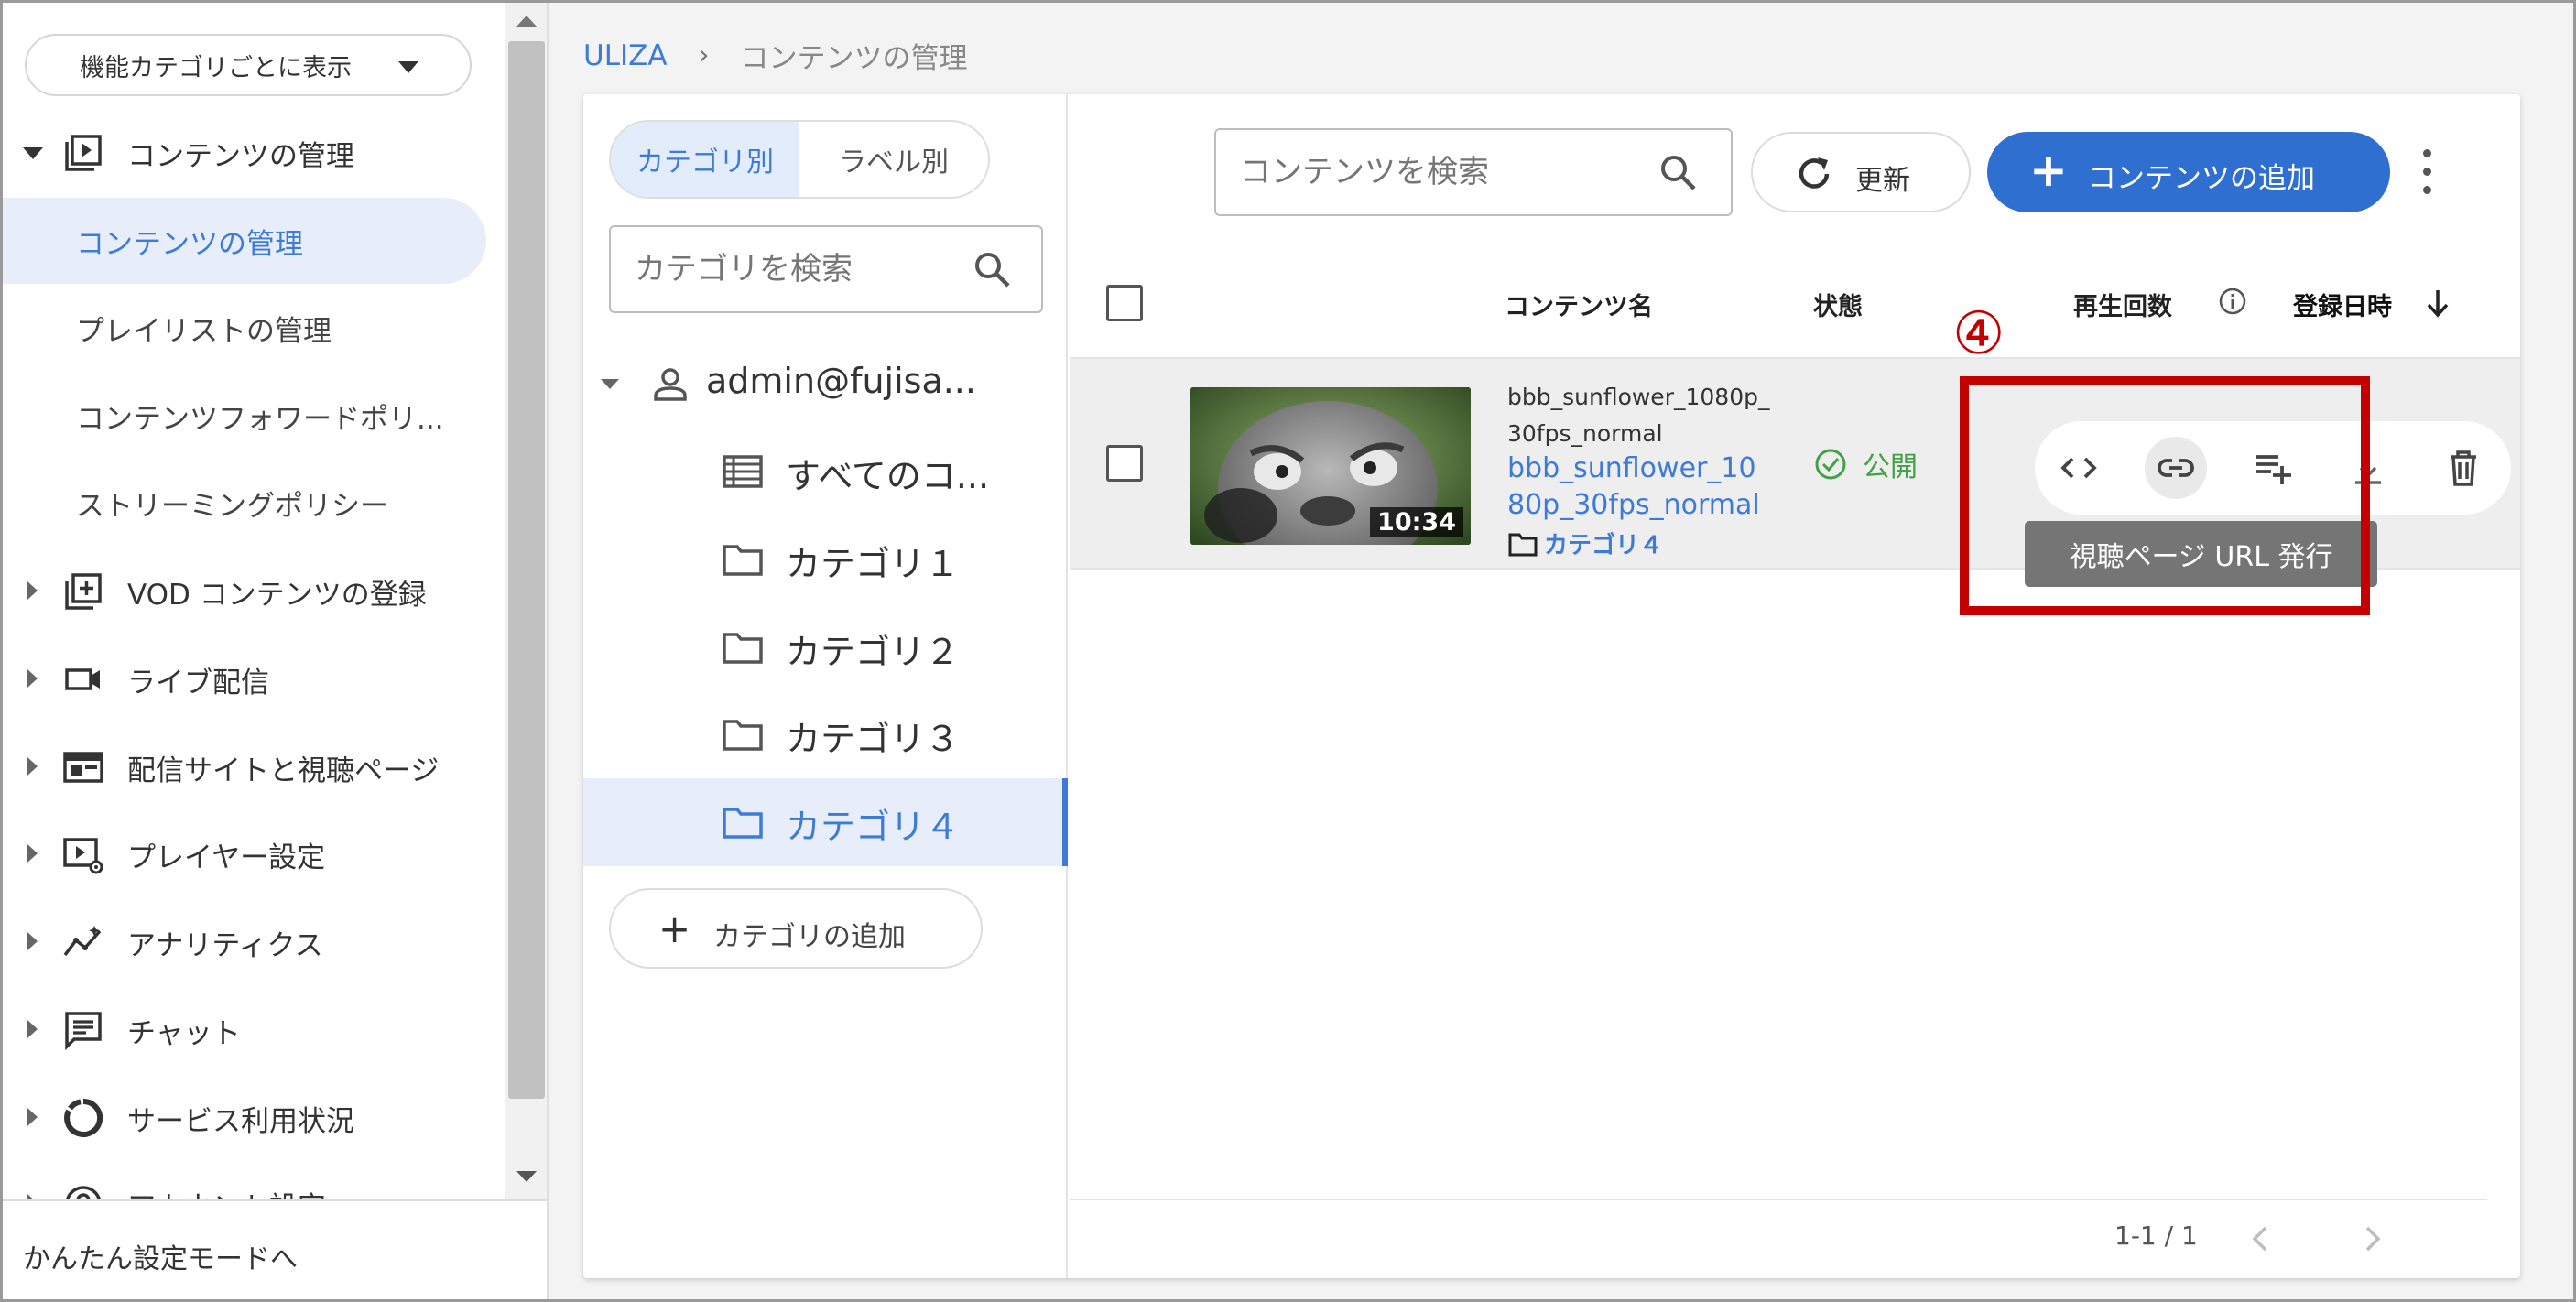 The image size is (2576, 1302). Describe the element at coordinates (1441, 172) in the screenshot. I see `content-search-input` at that location.